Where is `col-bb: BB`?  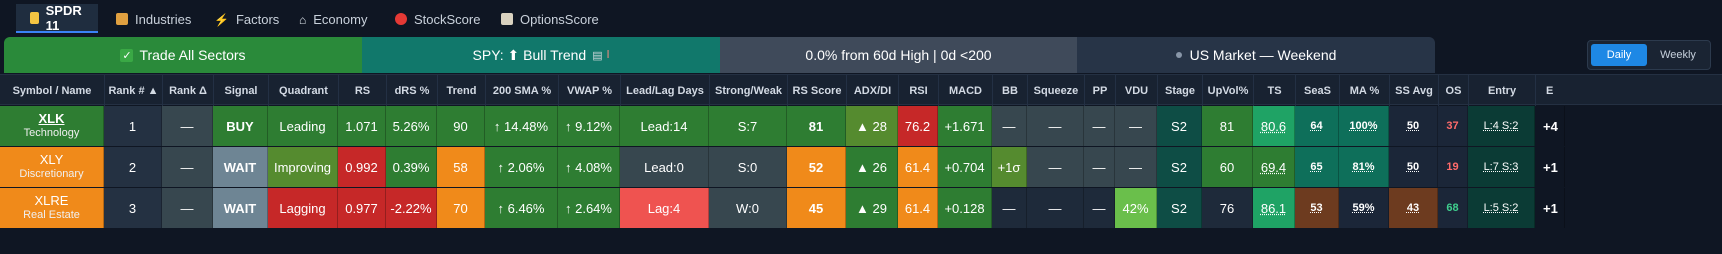
col-bb: BB is located at coordinates (1009, 90).